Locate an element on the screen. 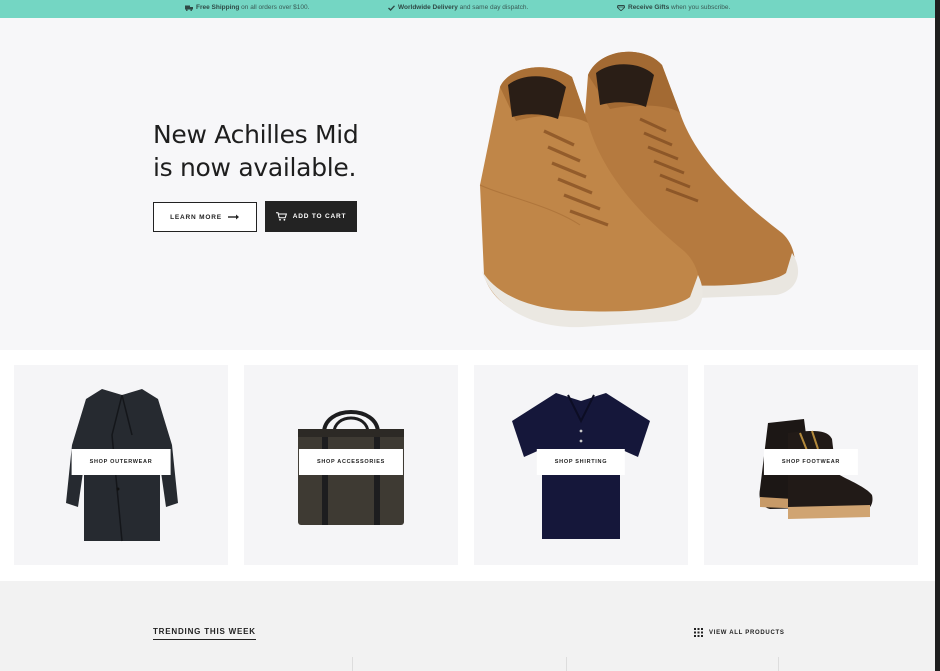 This screenshot has width=940, height=671. hero-product-image is located at coordinates (639, 189).